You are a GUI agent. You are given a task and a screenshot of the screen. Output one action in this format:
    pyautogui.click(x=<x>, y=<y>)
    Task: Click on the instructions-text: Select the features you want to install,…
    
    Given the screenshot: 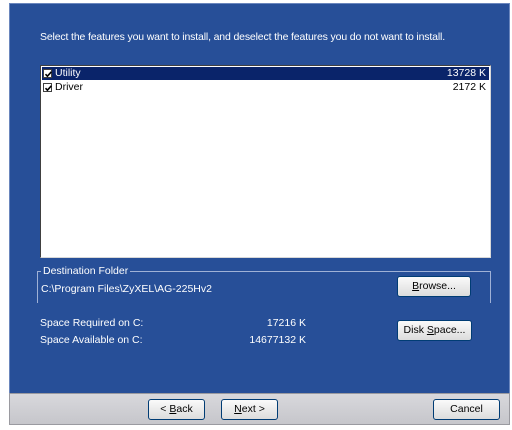 What is the action you would take?
    pyautogui.click(x=242, y=37)
    